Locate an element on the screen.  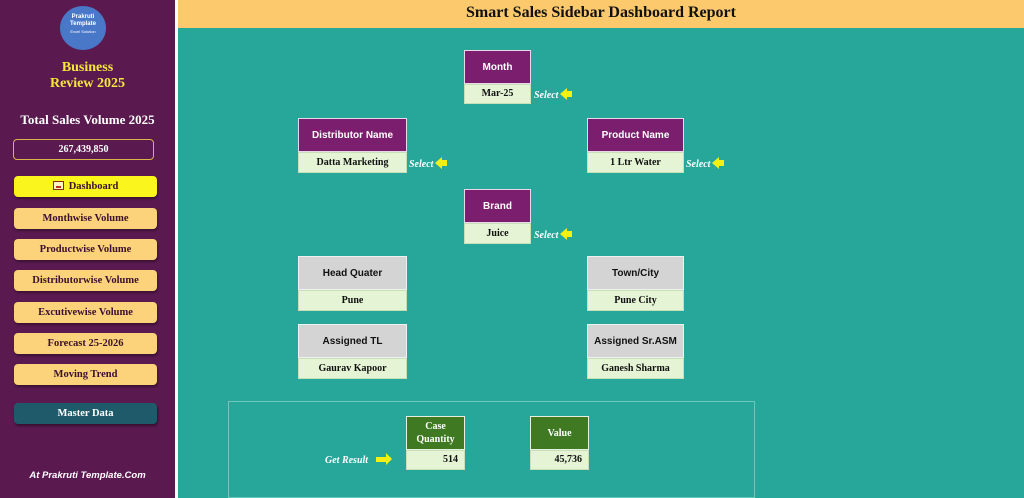
head-quater-info: Head Quater Pune is located at coordinates (352, 283).